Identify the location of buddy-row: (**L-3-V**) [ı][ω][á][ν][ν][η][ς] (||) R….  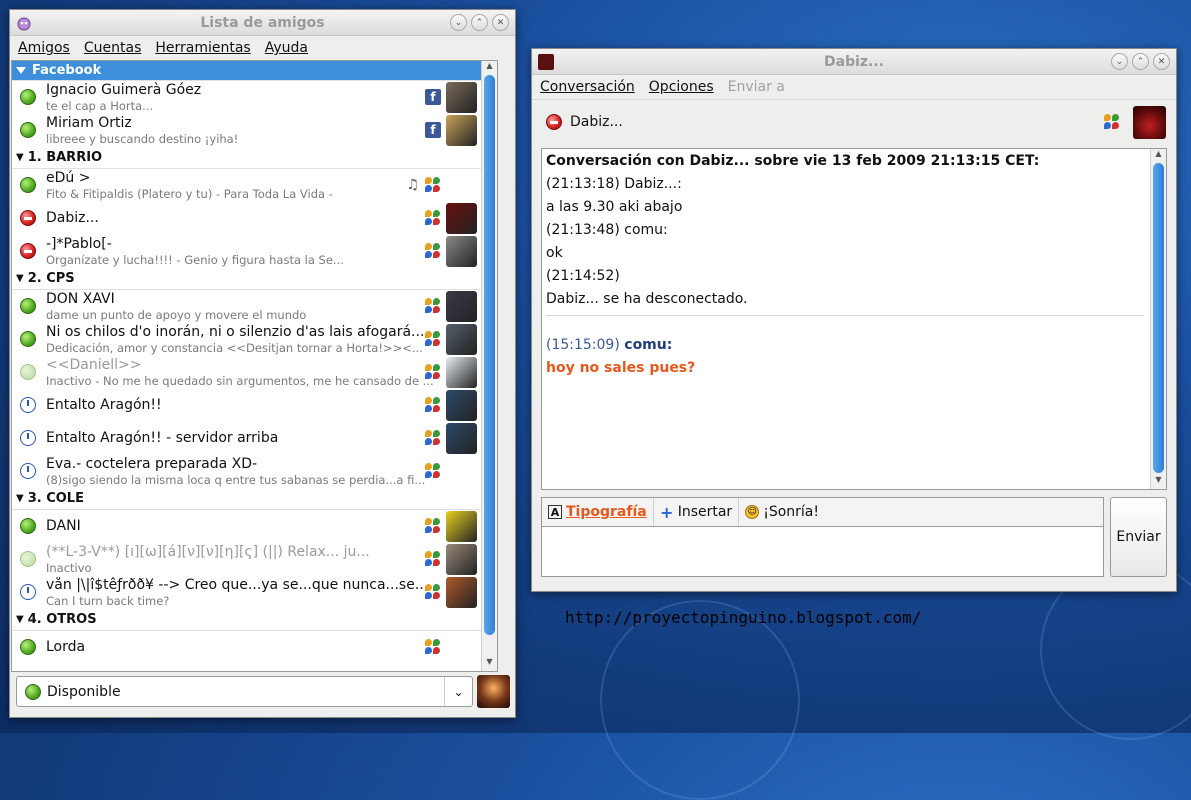
(246, 559).